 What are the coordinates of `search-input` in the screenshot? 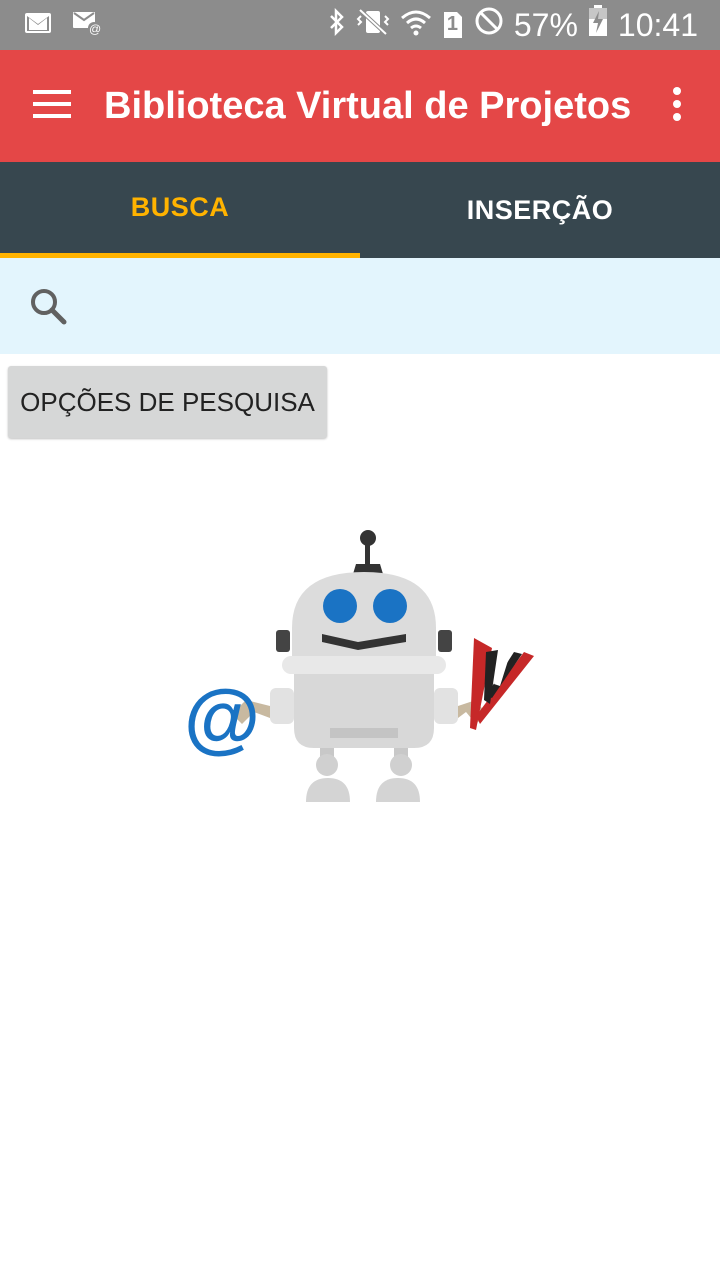 It's located at (408, 306).